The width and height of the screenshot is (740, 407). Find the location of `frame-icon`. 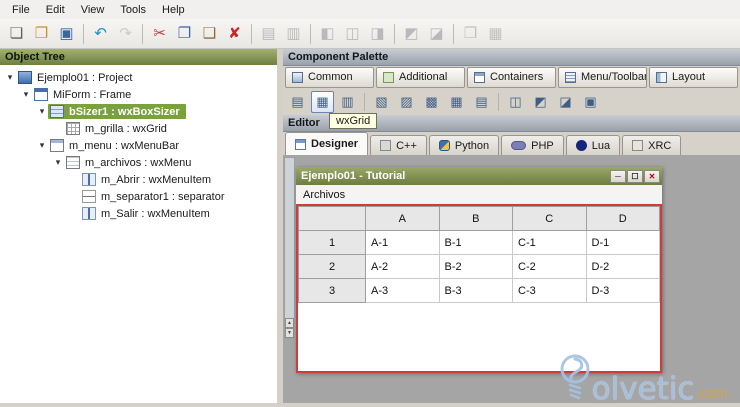

frame-icon is located at coordinates (41, 94).